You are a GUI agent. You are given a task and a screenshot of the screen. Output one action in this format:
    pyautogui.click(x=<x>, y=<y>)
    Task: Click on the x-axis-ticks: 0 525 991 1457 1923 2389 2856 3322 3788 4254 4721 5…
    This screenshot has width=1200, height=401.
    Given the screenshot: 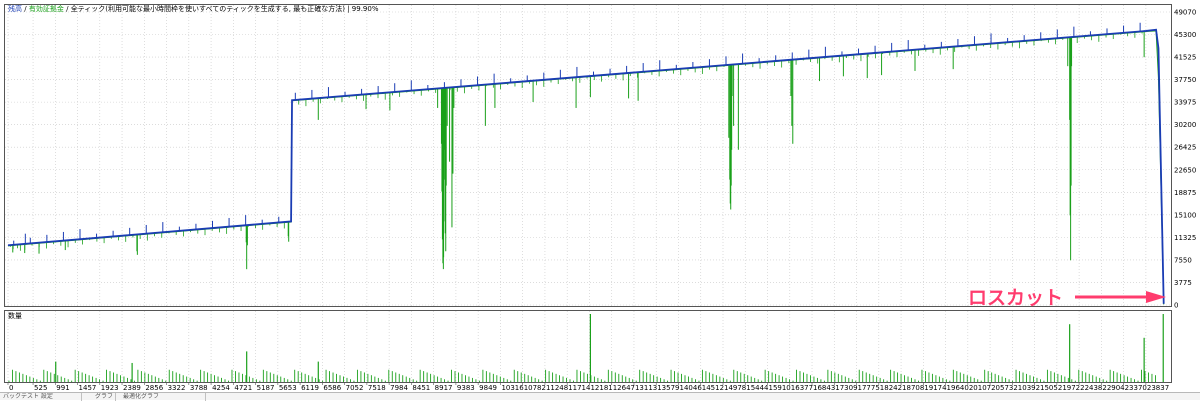 What is the action you would take?
    pyautogui.click(x=588, y=387)
    